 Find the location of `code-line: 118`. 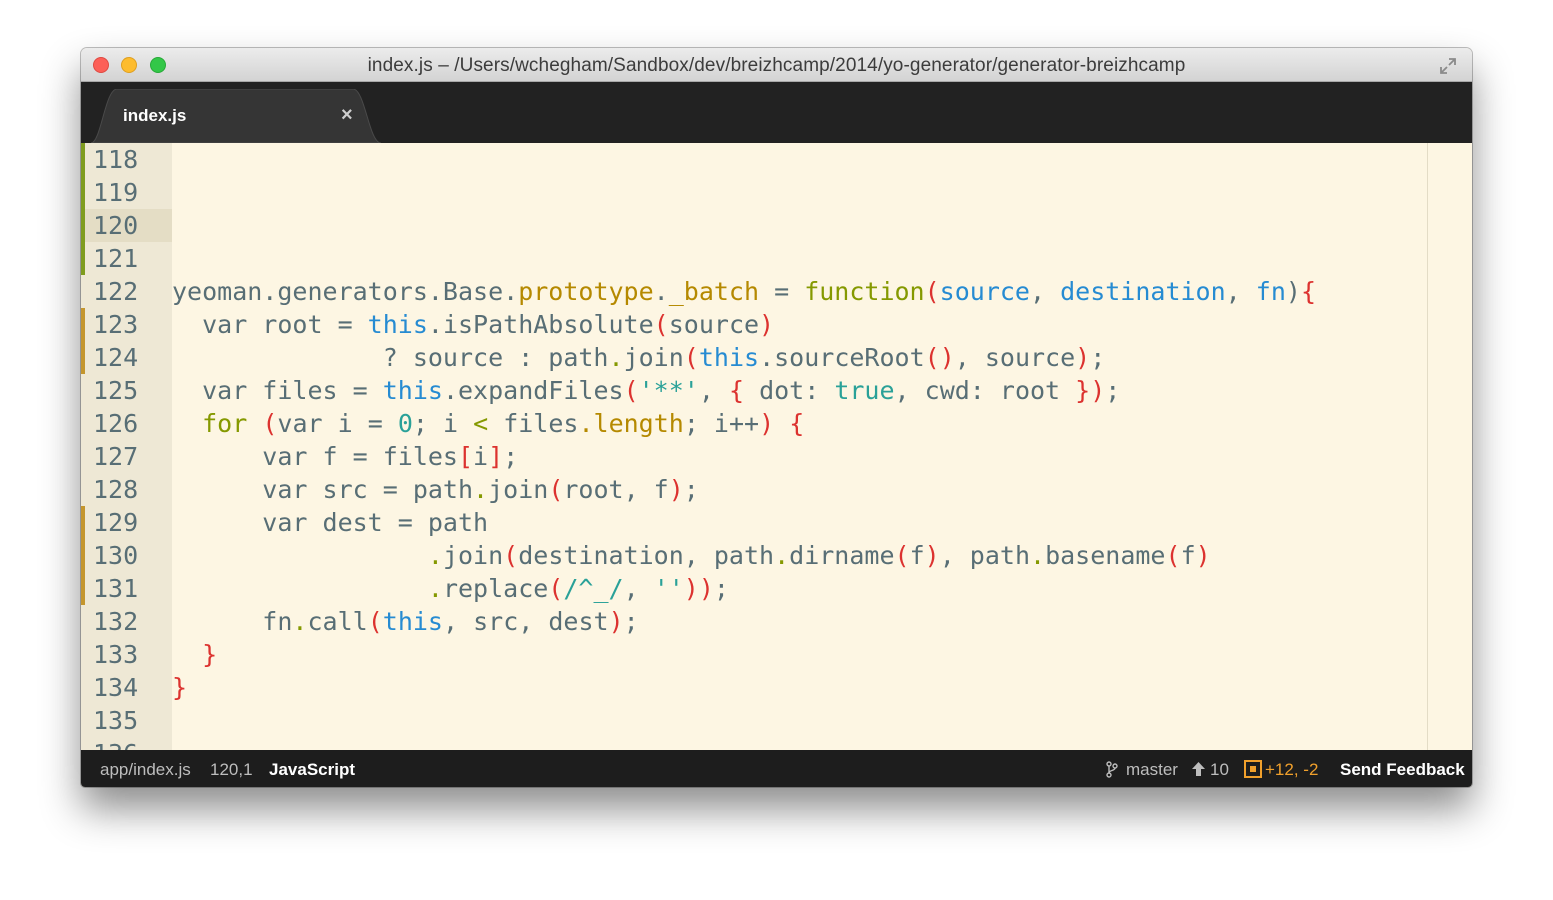

code-line: 118 is located at coordinates (776, 159).